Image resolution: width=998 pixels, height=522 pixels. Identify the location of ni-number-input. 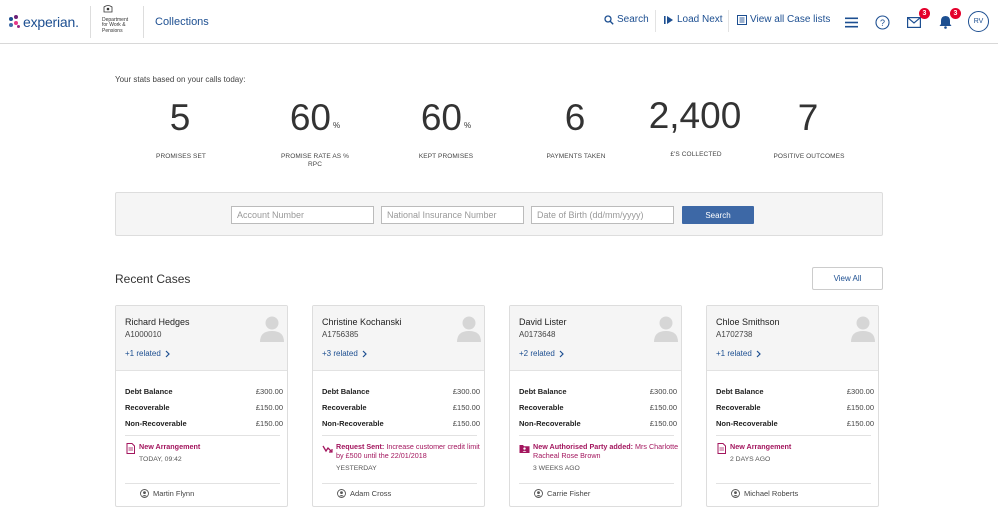
(452, 215).